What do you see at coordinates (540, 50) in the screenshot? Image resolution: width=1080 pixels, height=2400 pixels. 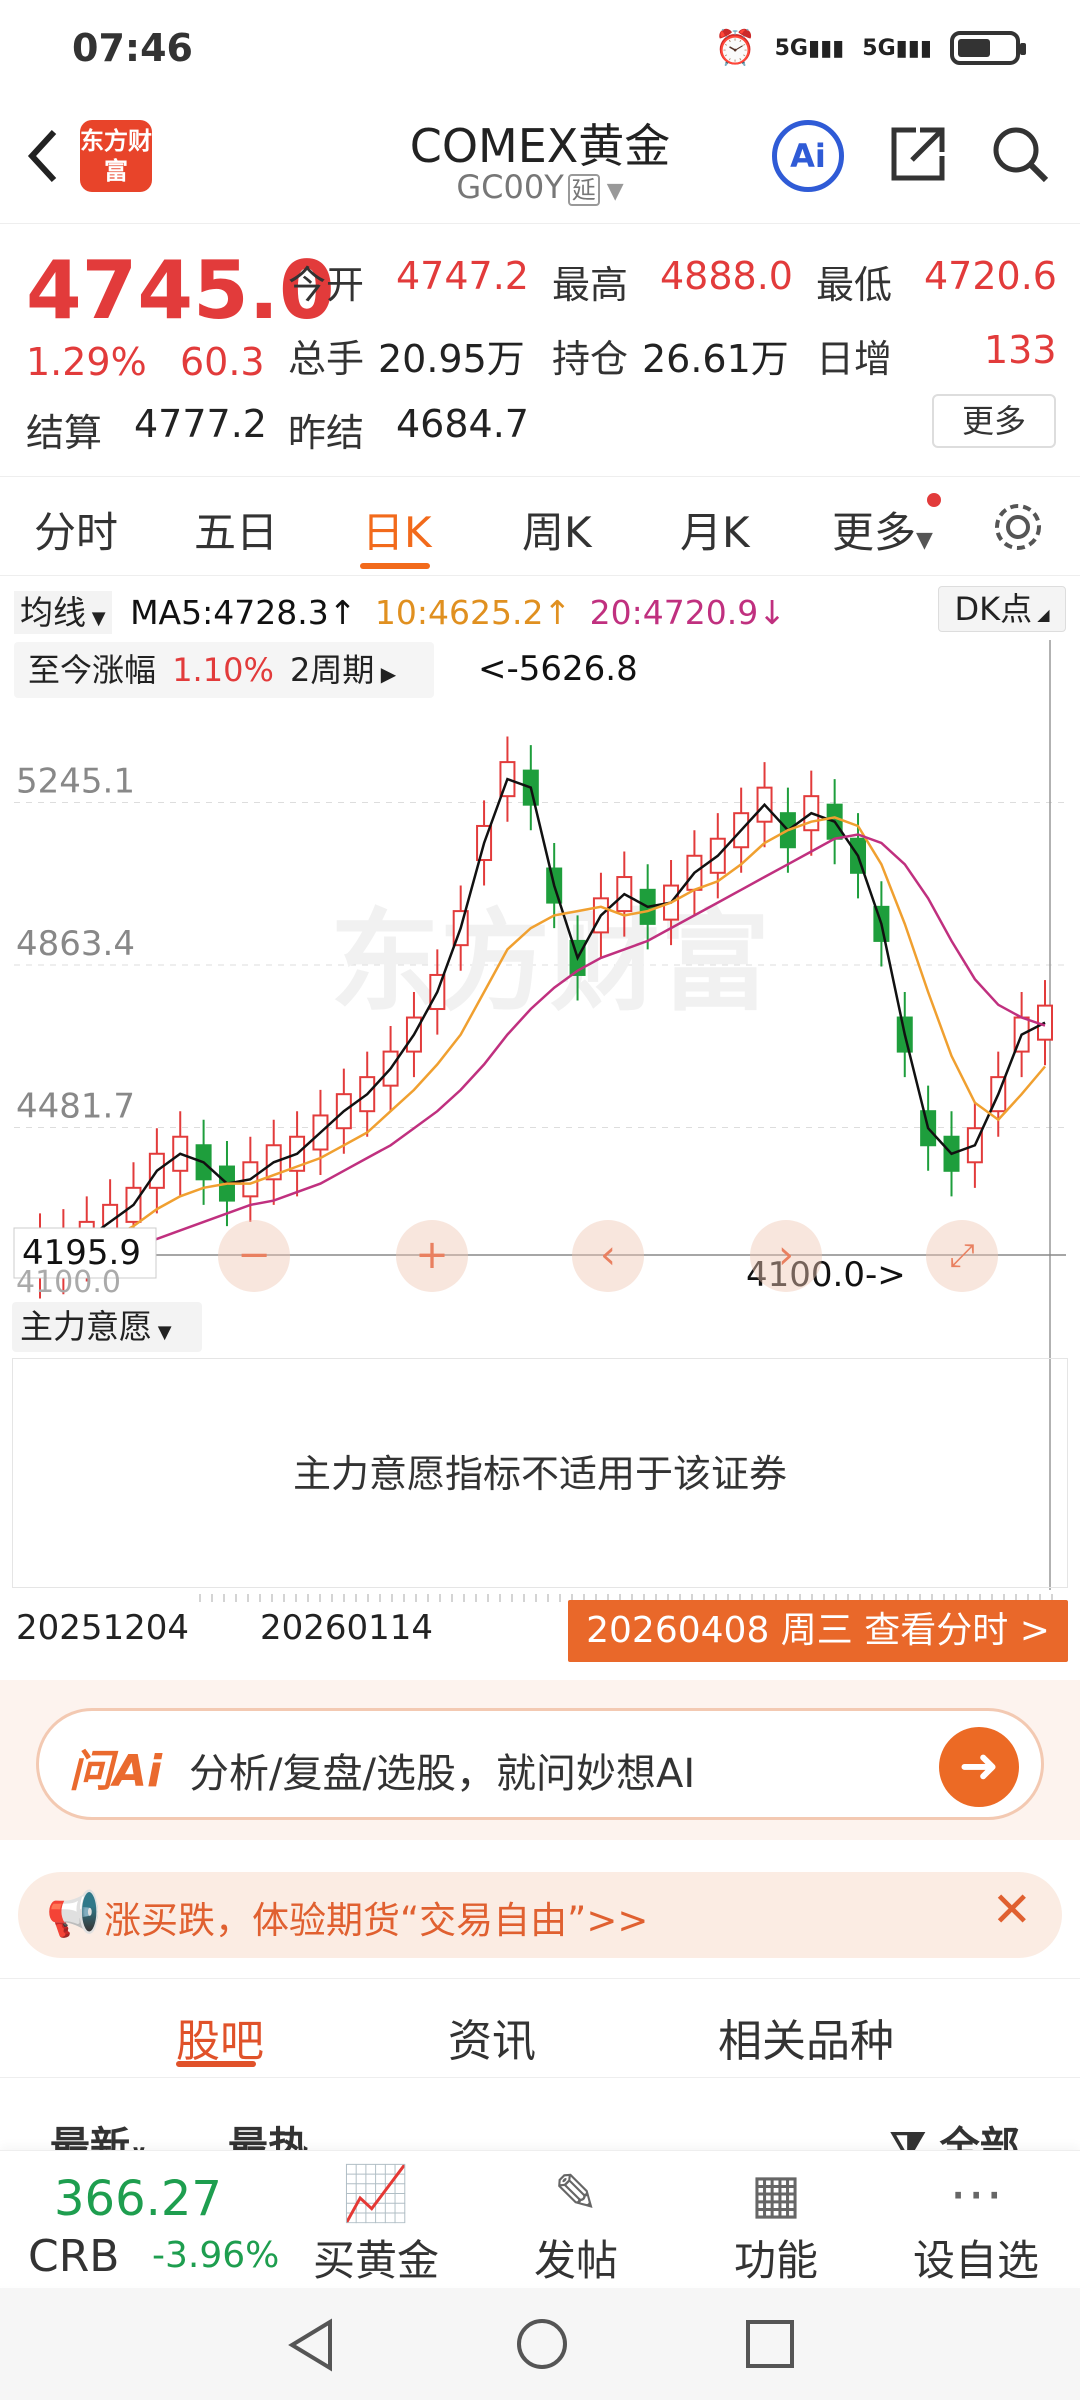 I see `status-bar: 07:46 ⏰ 5G▮▮▮ 5G▮▮▮` at bounding box center [540, 50].